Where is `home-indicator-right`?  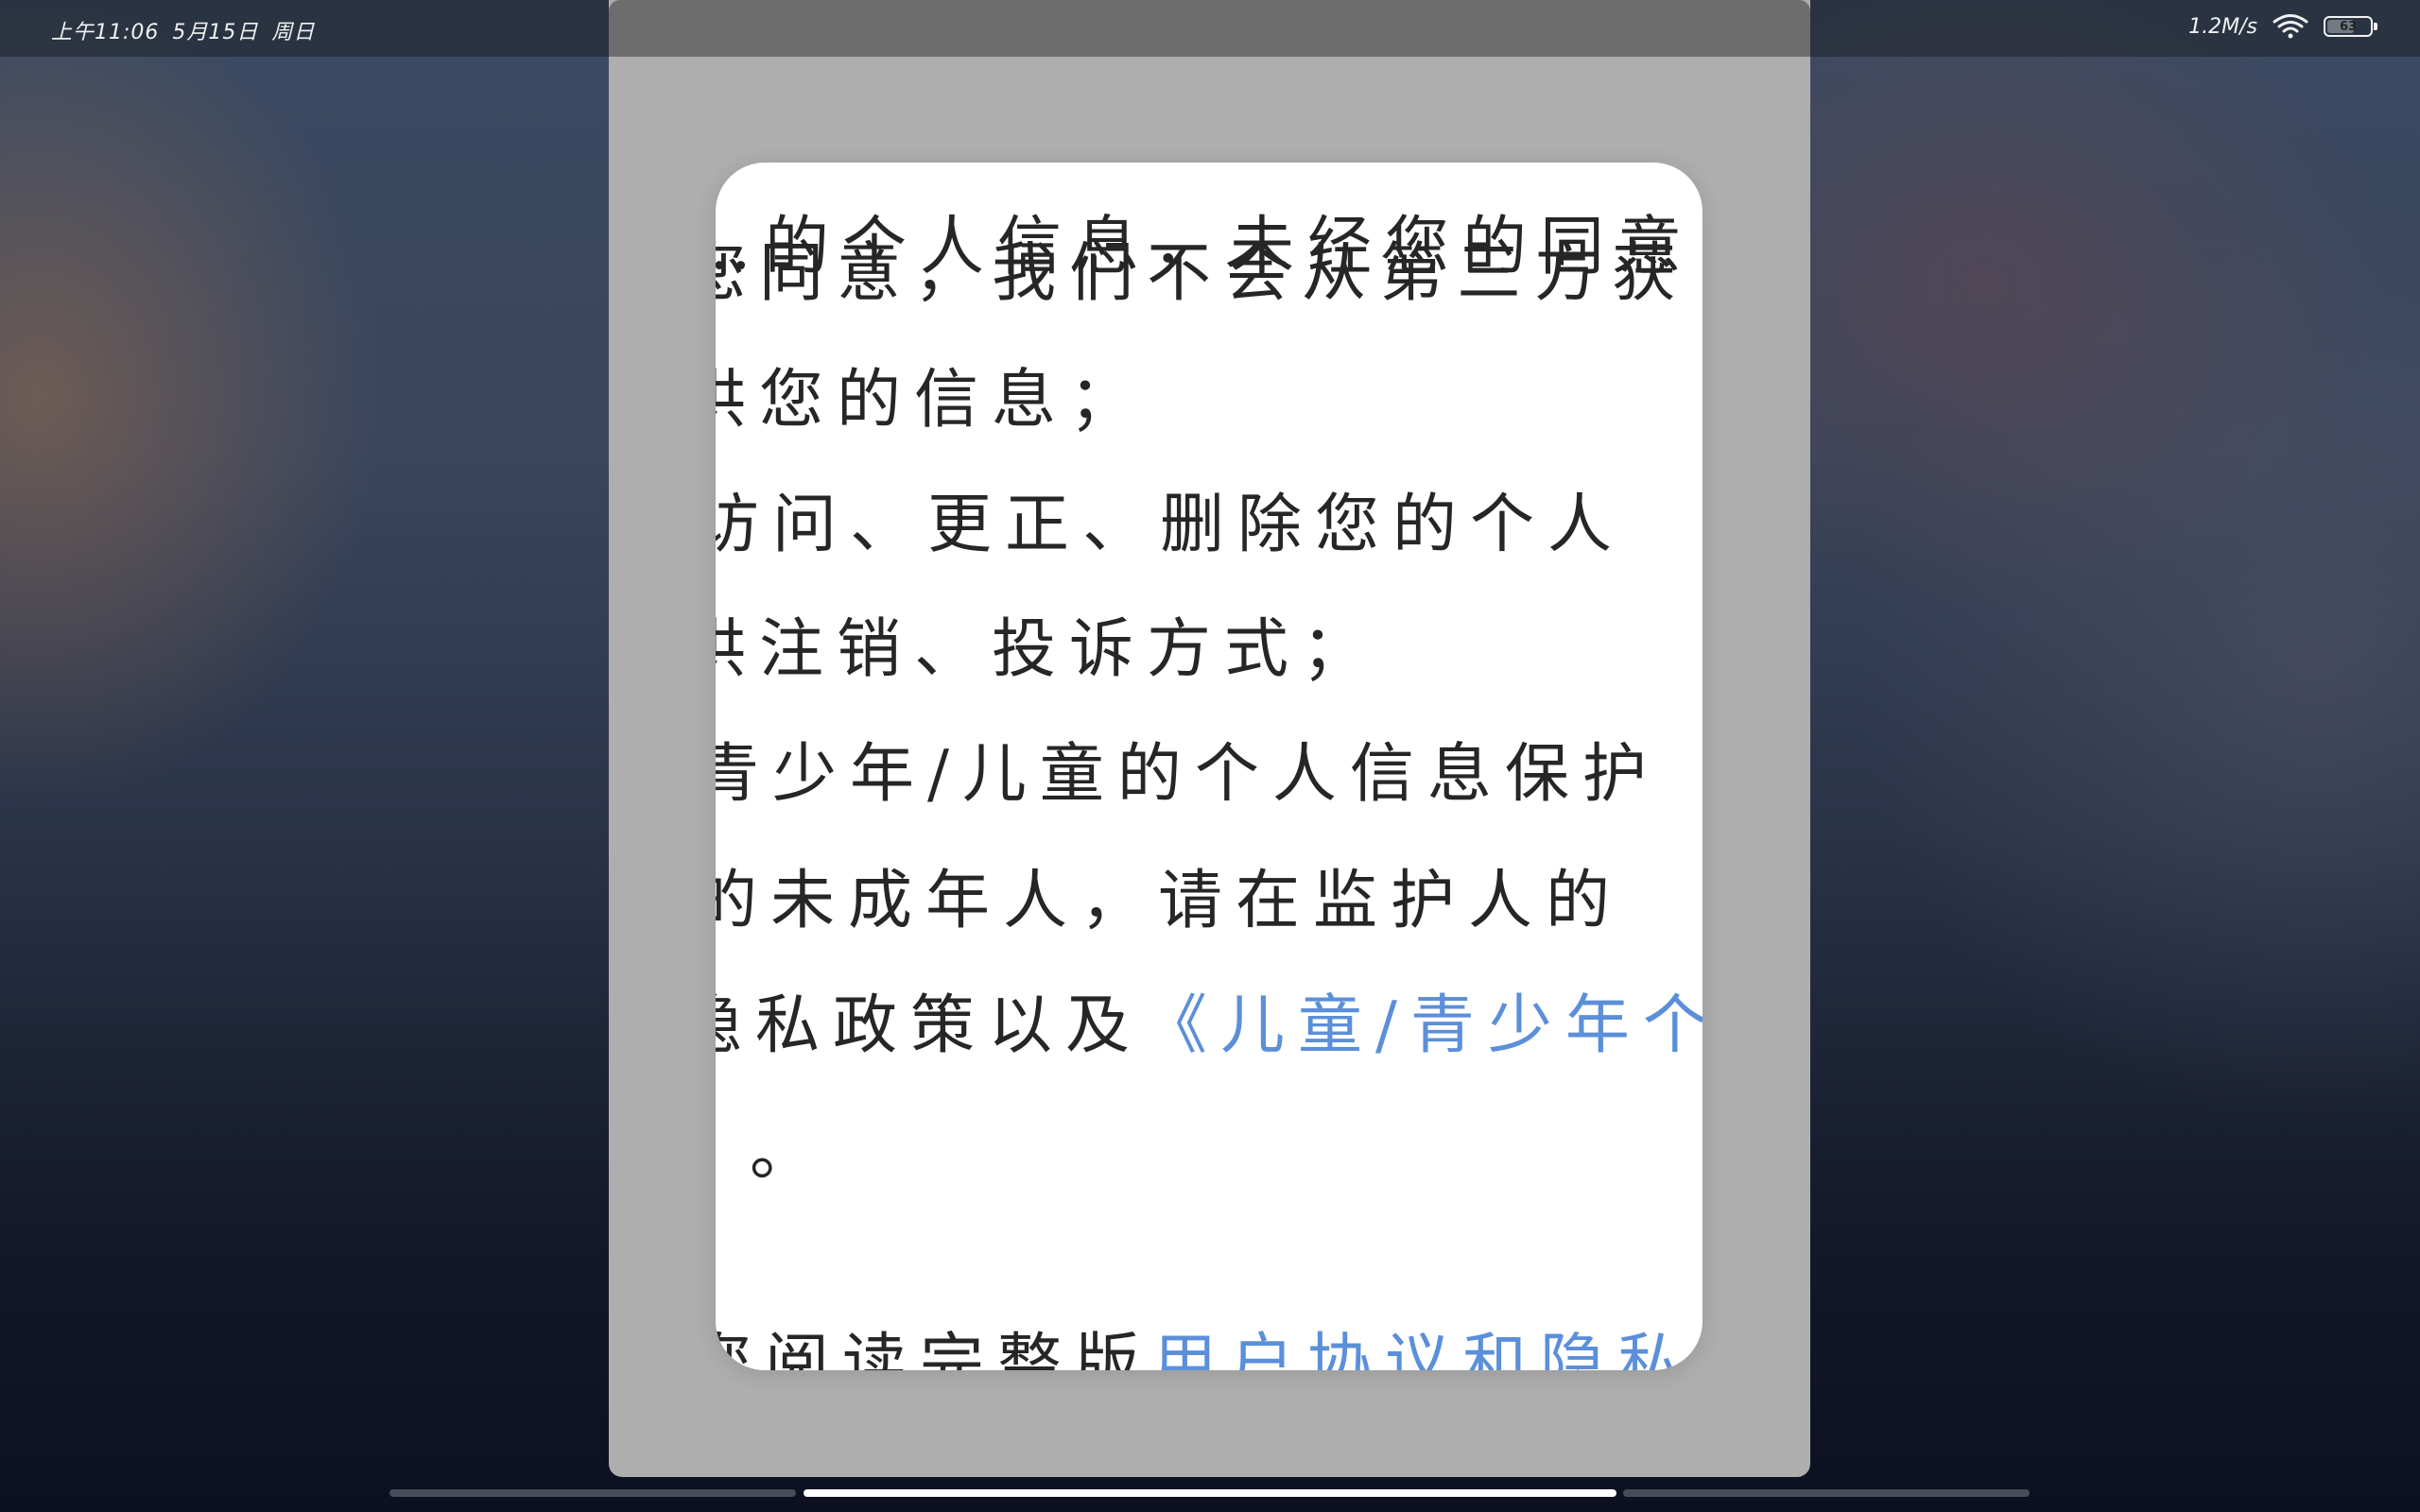 home-indicator-right is located at coordinates (1826, 1493).